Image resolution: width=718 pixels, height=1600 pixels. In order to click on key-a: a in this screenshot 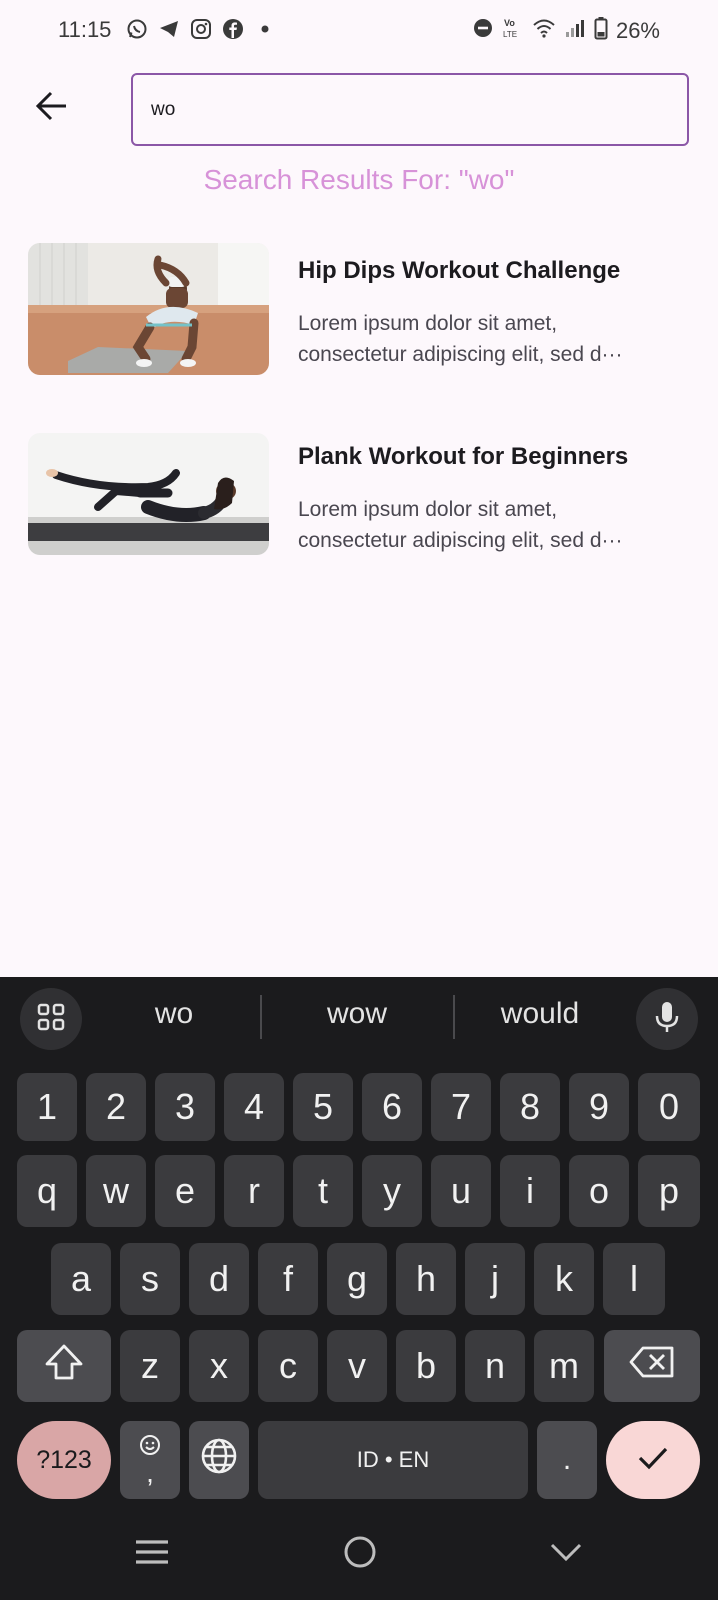, I will do `click(81, 1279)`.